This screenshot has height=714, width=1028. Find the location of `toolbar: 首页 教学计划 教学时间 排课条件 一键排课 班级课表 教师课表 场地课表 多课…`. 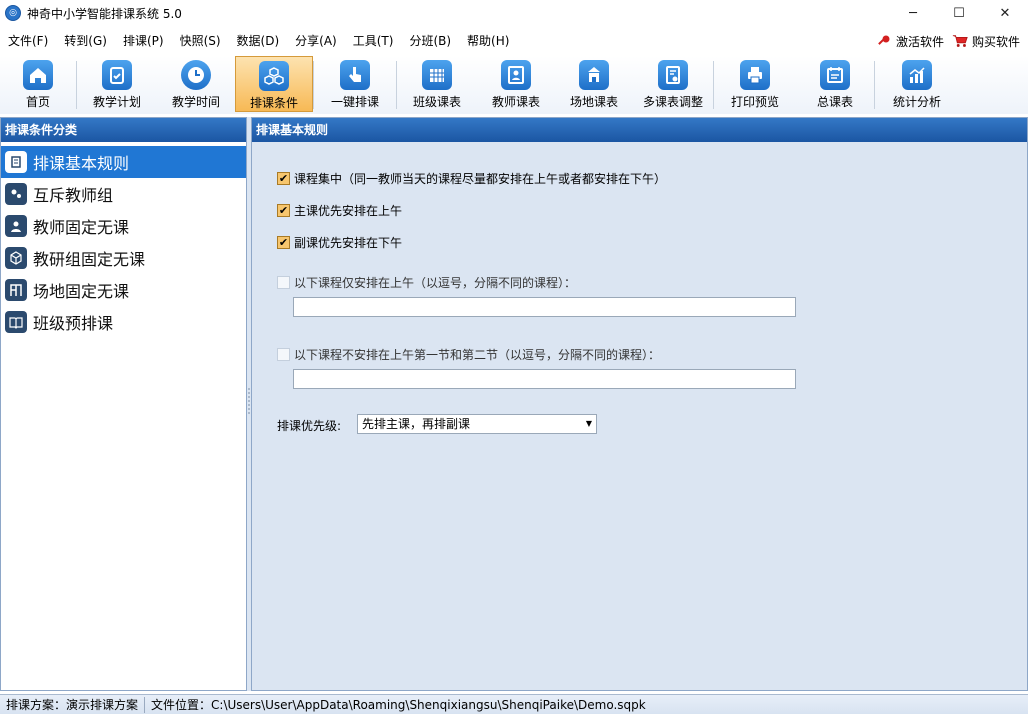

toolbar: 首页 教学计划 教学时间 排课条件 一键排课 班级课表 教师课表 场地课表 多课… is located at coordinates (514, 85).